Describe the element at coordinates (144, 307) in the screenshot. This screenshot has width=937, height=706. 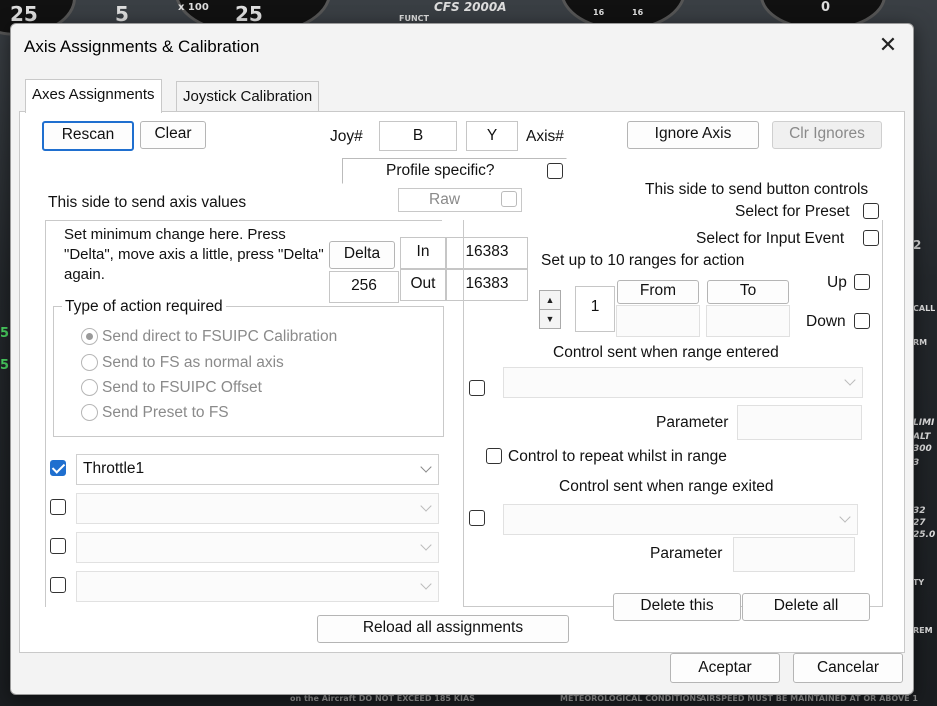
I see `action-type-title: Type of action required` at that location.